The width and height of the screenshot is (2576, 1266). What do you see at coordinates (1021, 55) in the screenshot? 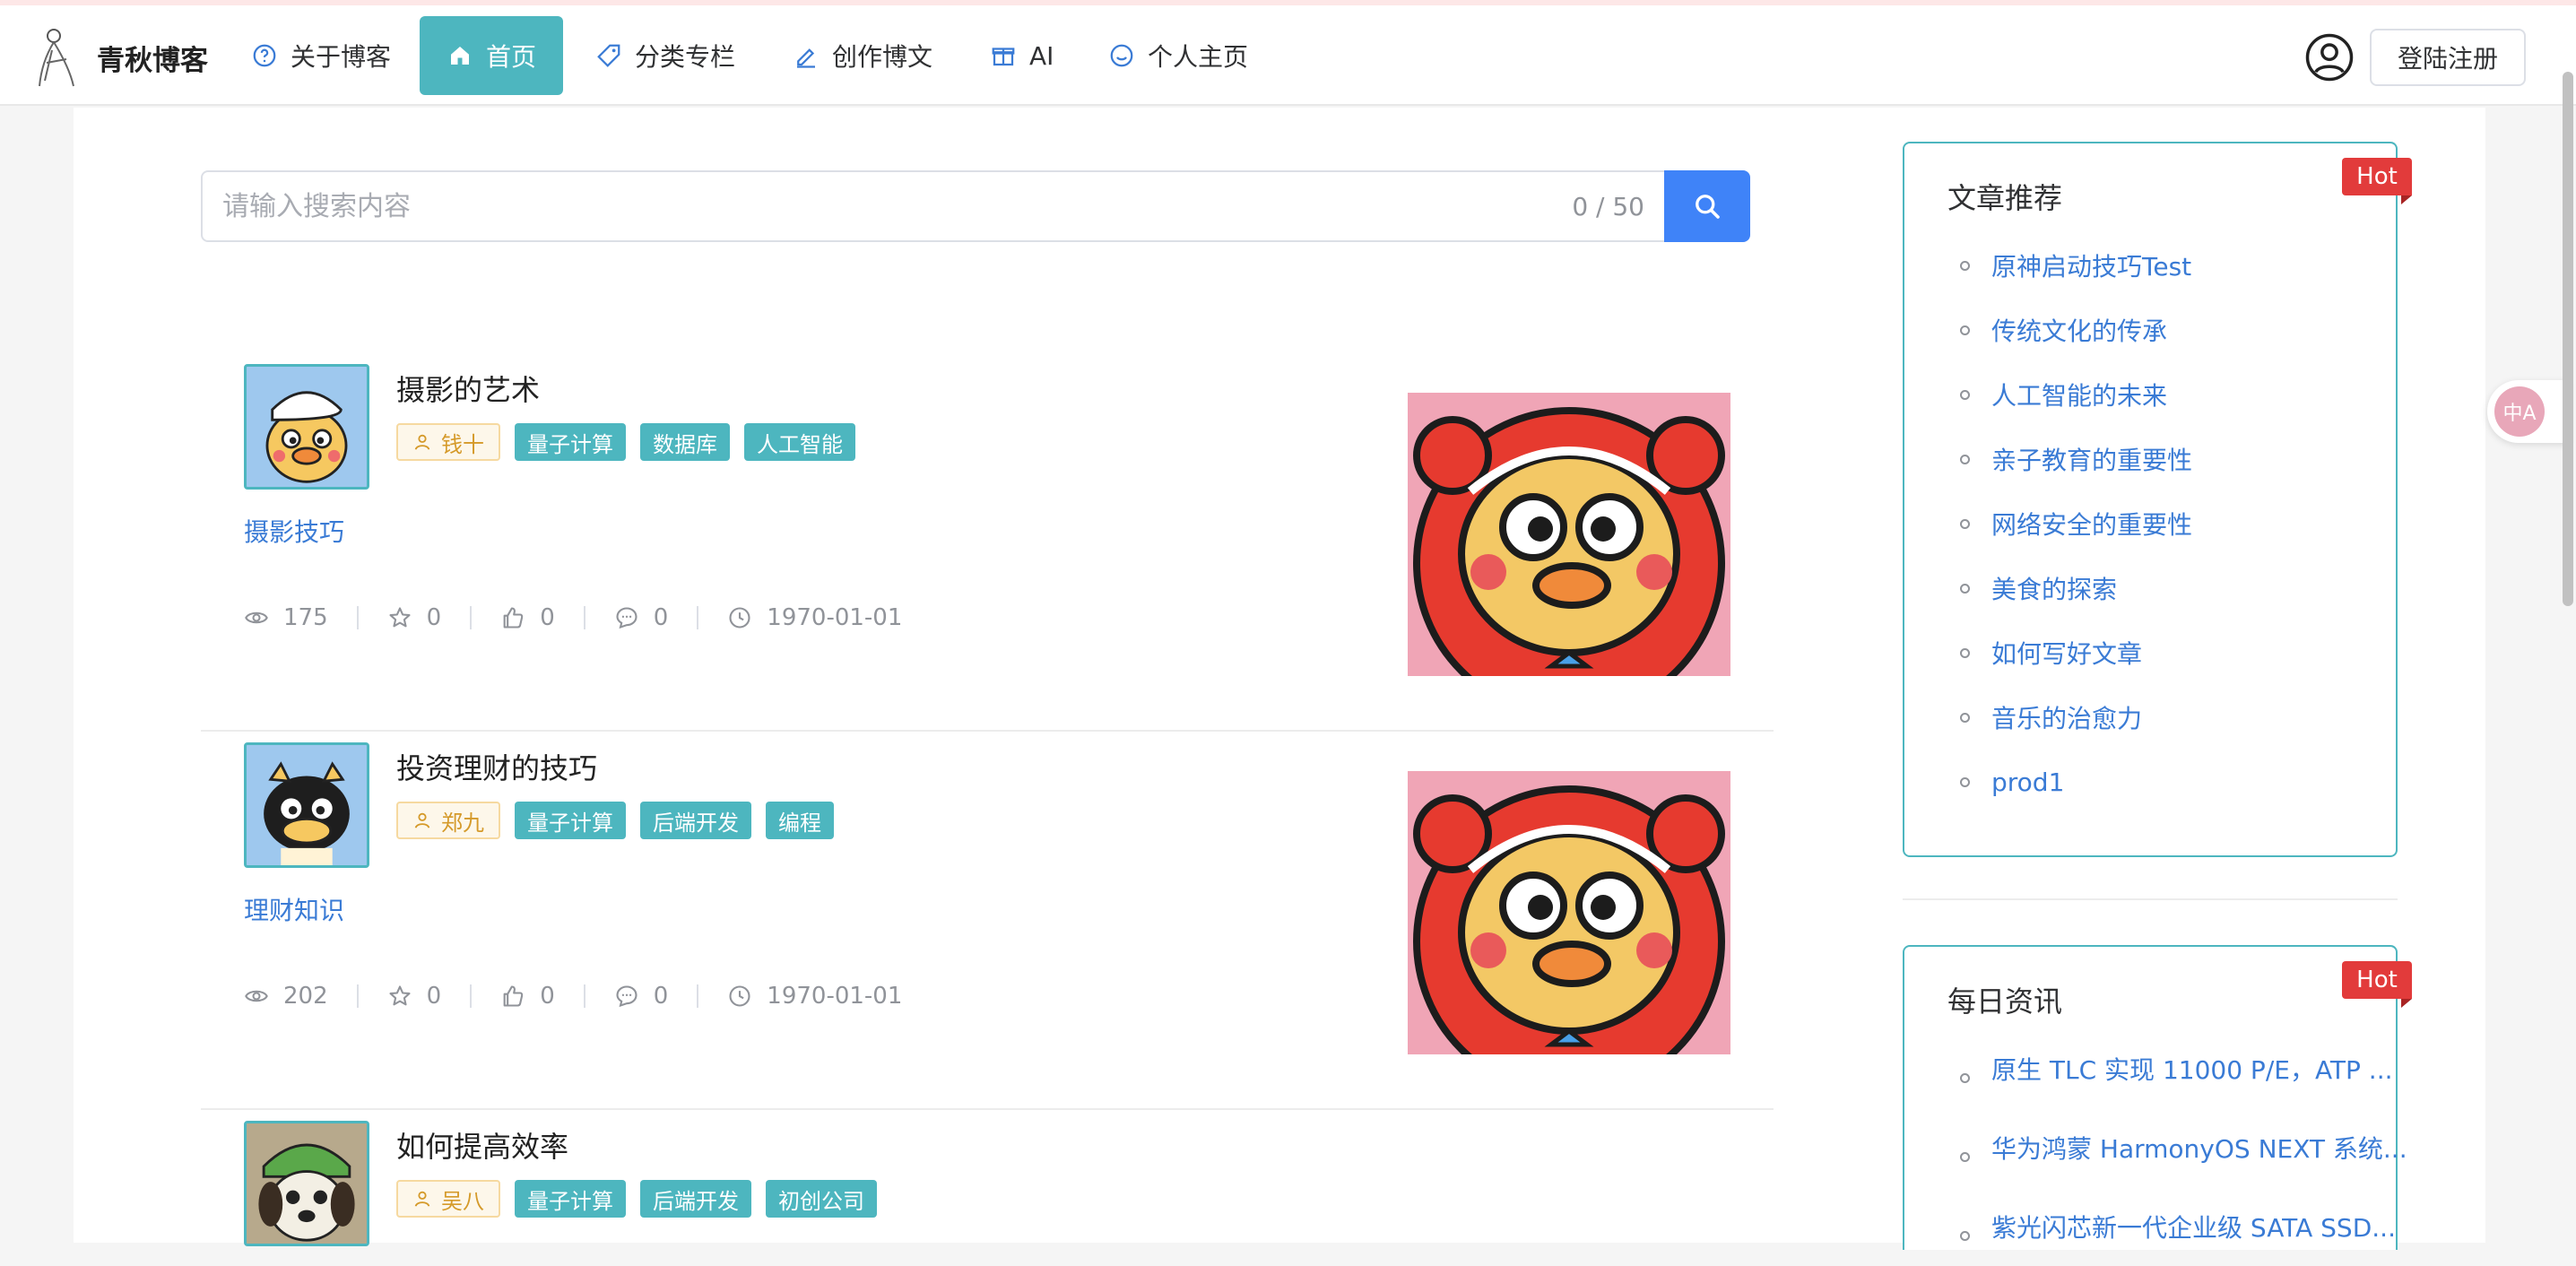
I see `nav-ai: AI` at bounding box center [1021, 55].